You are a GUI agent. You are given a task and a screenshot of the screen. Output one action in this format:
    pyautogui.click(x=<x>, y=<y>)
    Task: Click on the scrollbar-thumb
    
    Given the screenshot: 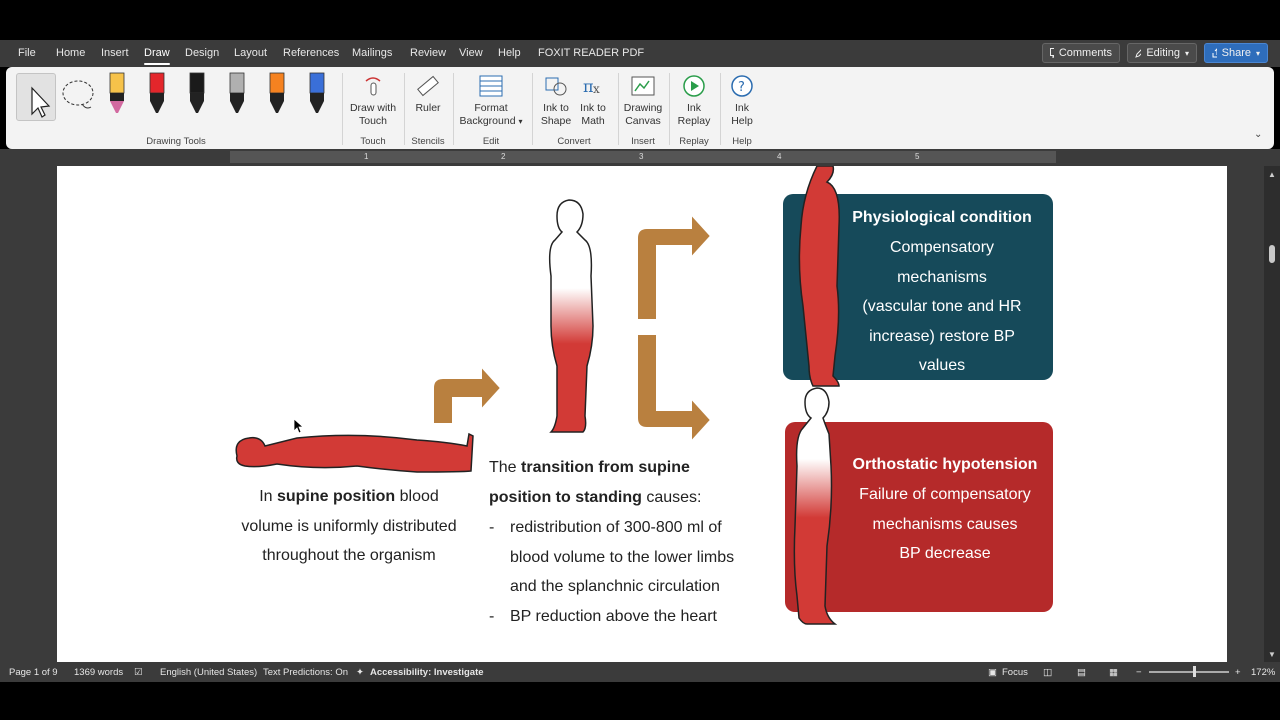 What is the action you would take?
    pyautogui.click(x=1272, y=254)
    